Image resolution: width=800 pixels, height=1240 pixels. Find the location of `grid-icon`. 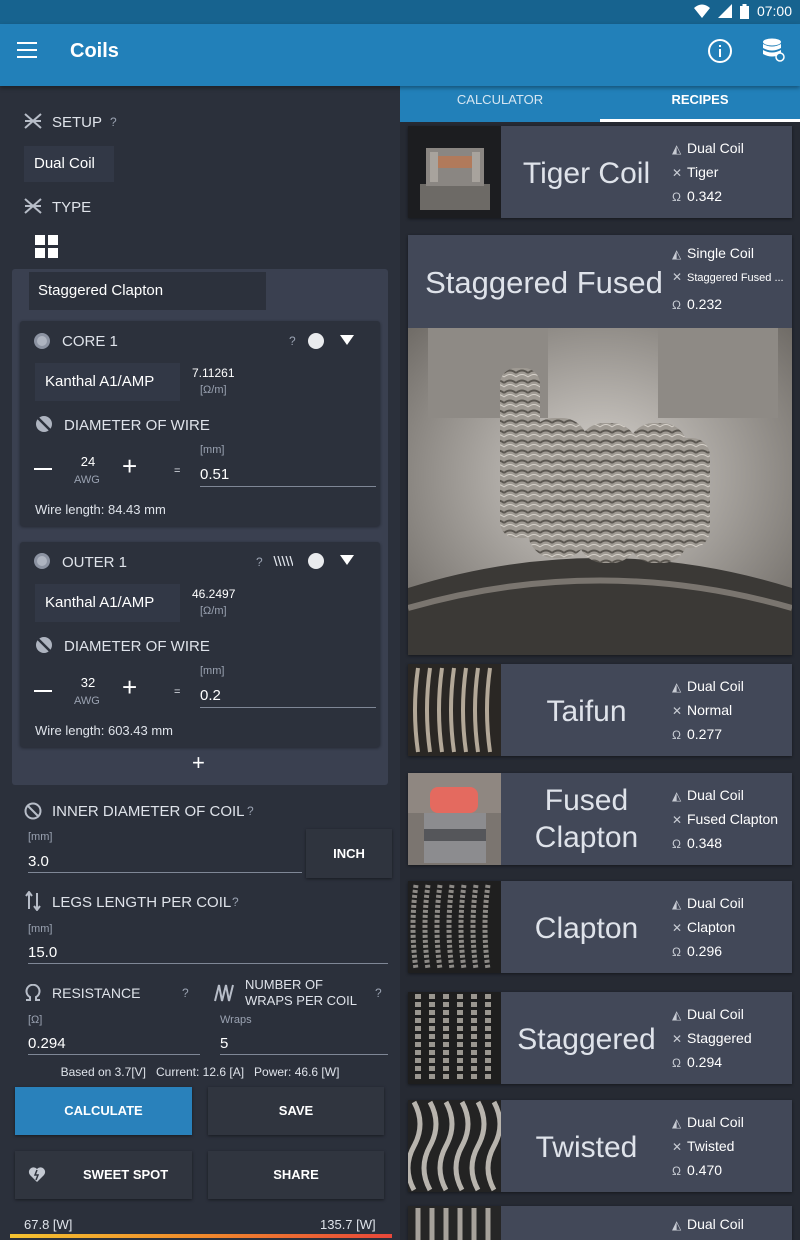

grid-icon is located at coordinates (47, 247).